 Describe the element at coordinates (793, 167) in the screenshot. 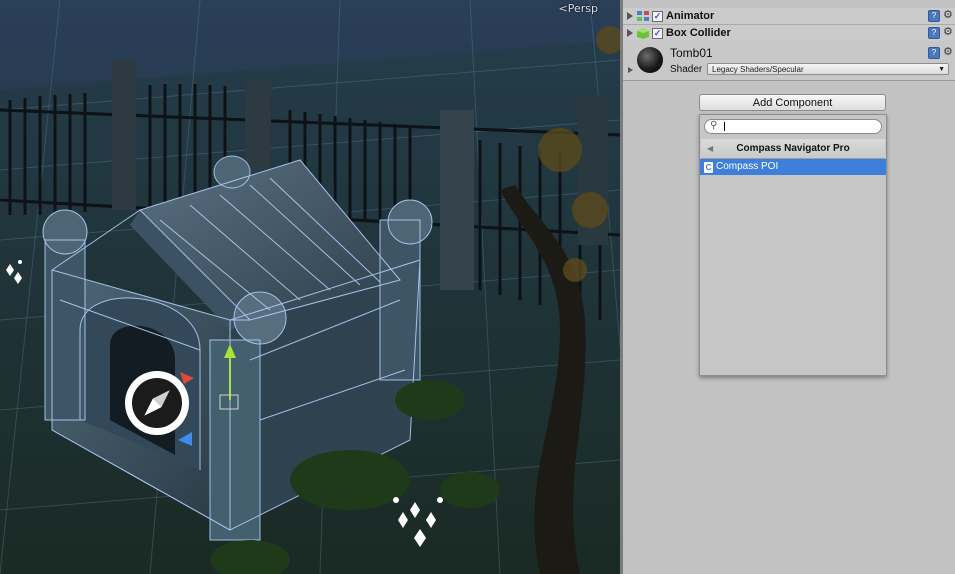

I see `popup-item-compass-poi: C Compass POI` at that location.